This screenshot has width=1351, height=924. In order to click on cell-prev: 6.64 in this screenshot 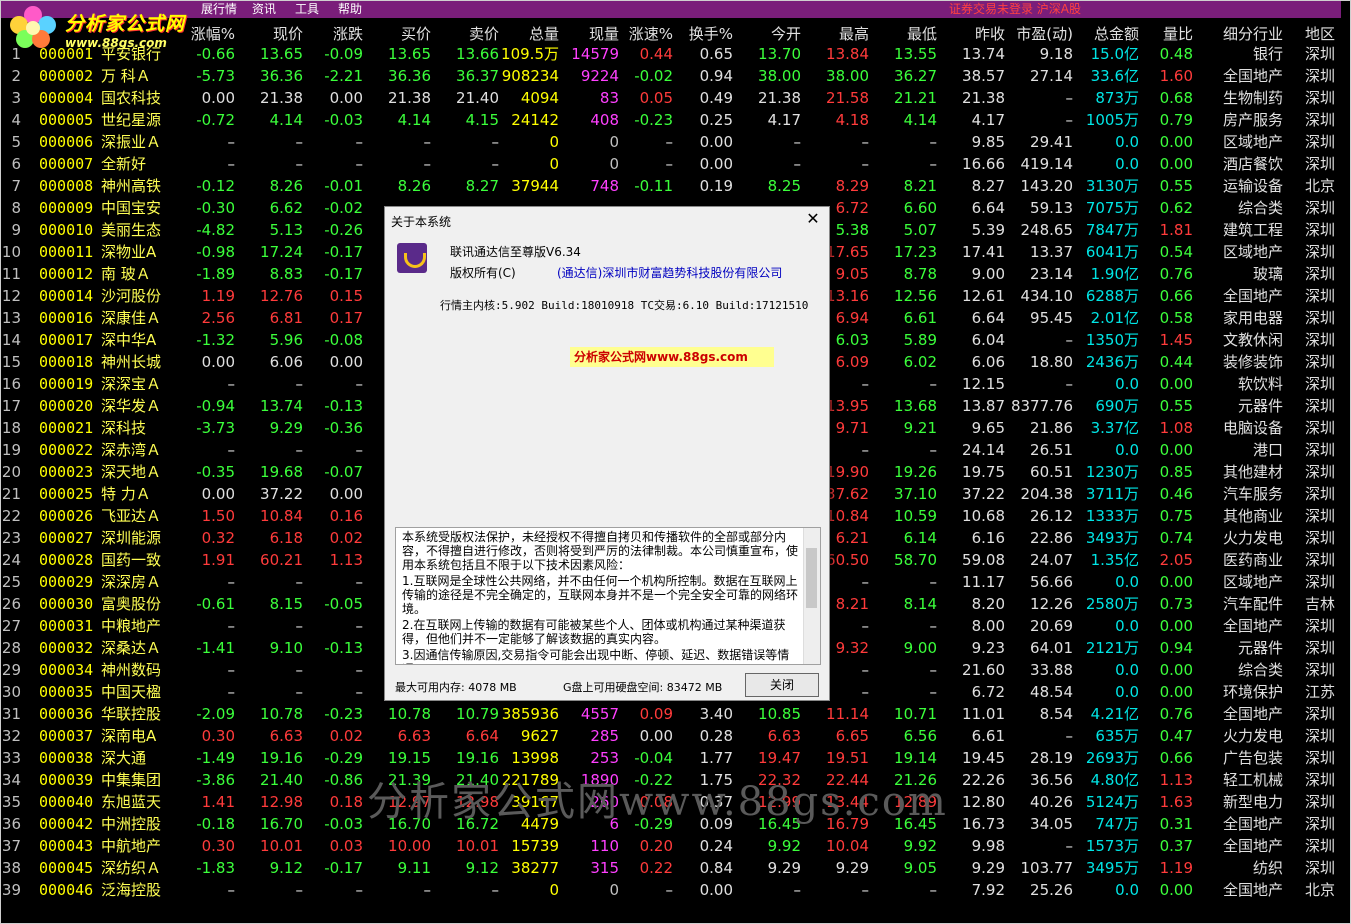, I will do `click(988, 318)`.